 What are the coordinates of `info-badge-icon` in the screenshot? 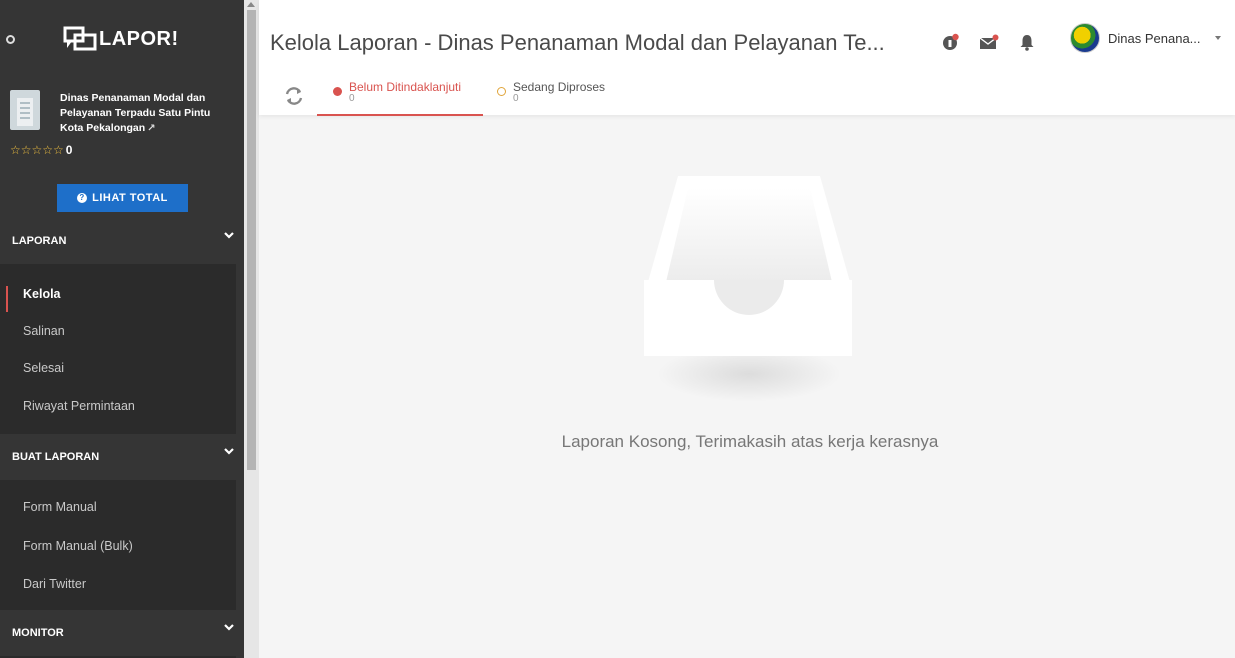 It's located at (951, 41).